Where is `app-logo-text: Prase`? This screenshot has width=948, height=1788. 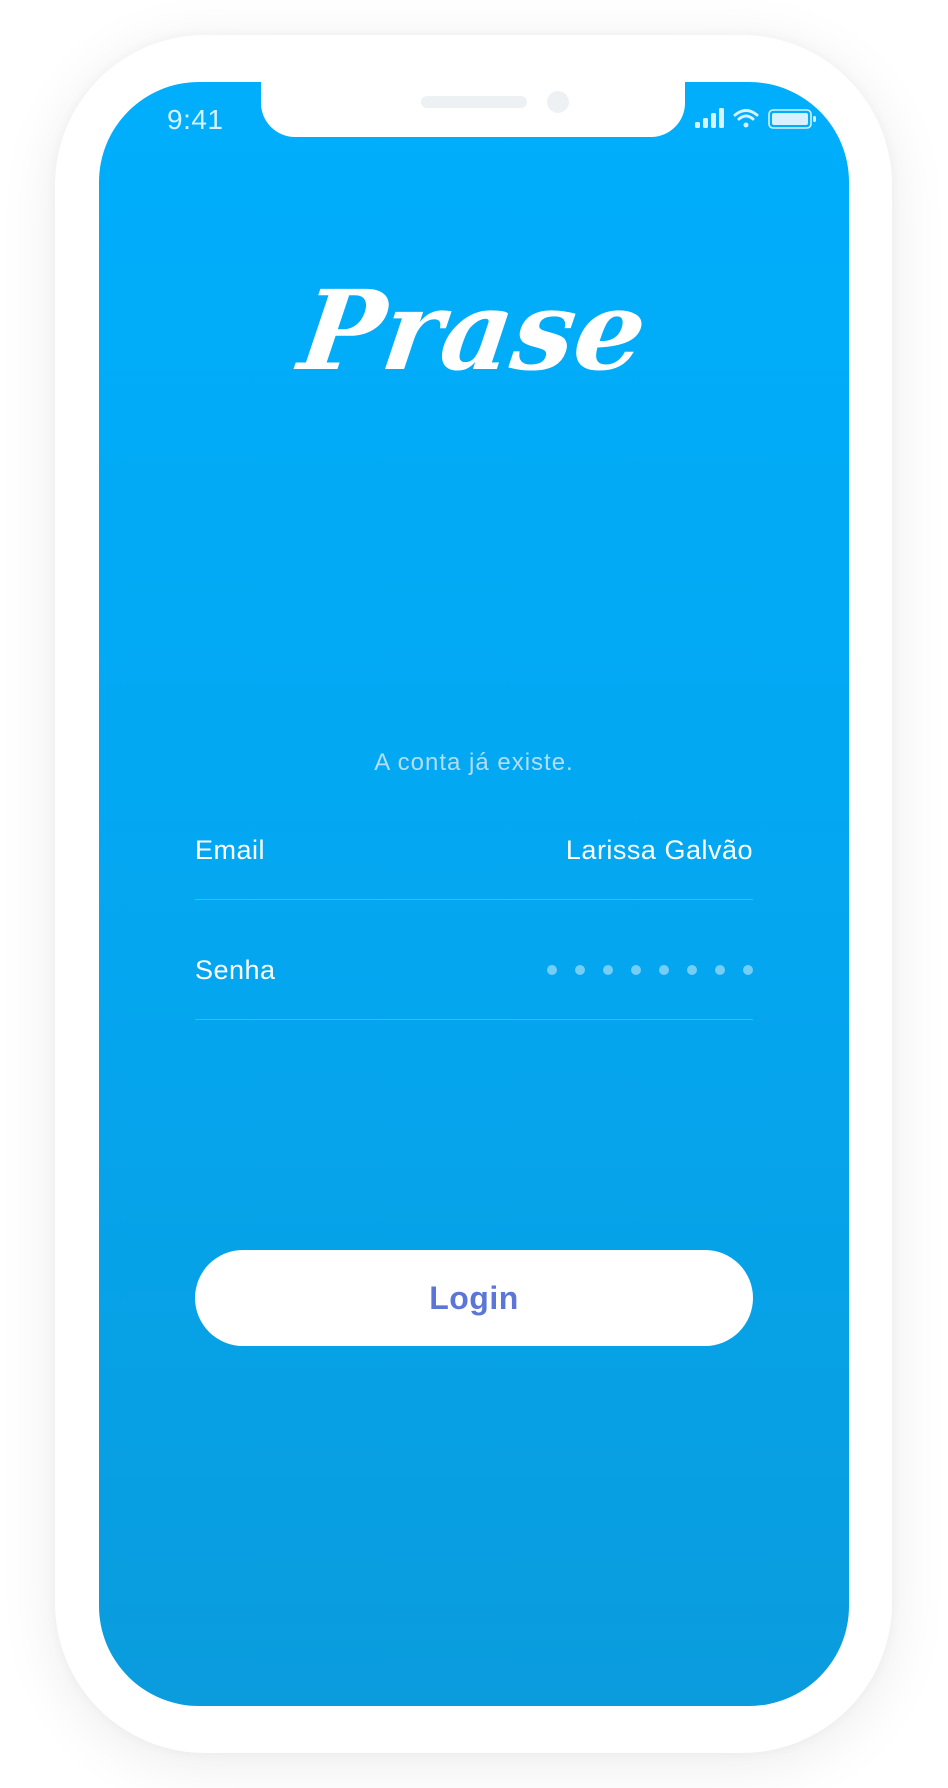 app-logo-text: Prase is located at coordinates (471, 327).